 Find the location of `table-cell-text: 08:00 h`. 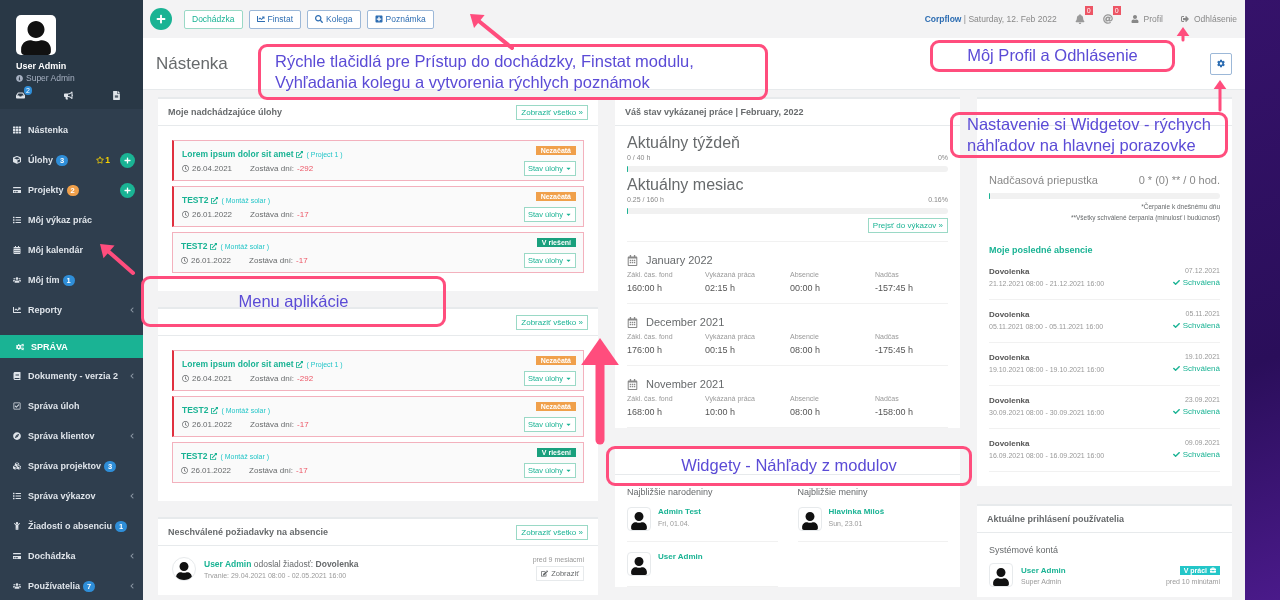

table-cell-text: 08:00 h is located at coordinates (806, 412).